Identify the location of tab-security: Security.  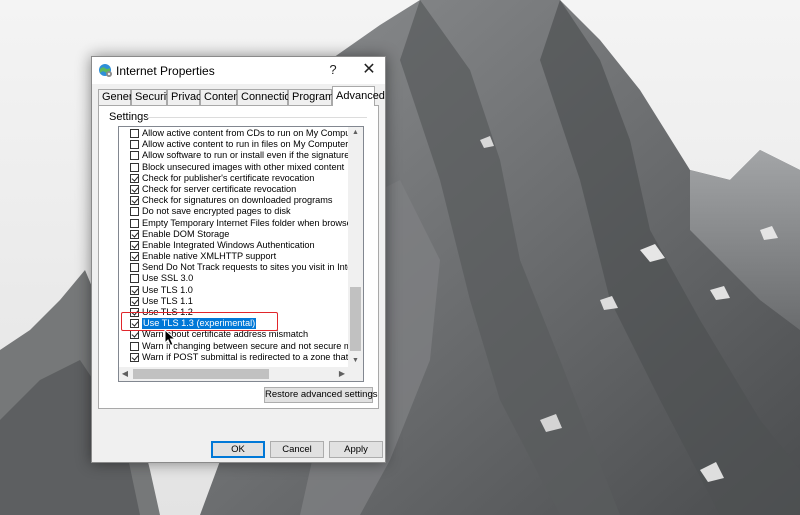
(153, 97).